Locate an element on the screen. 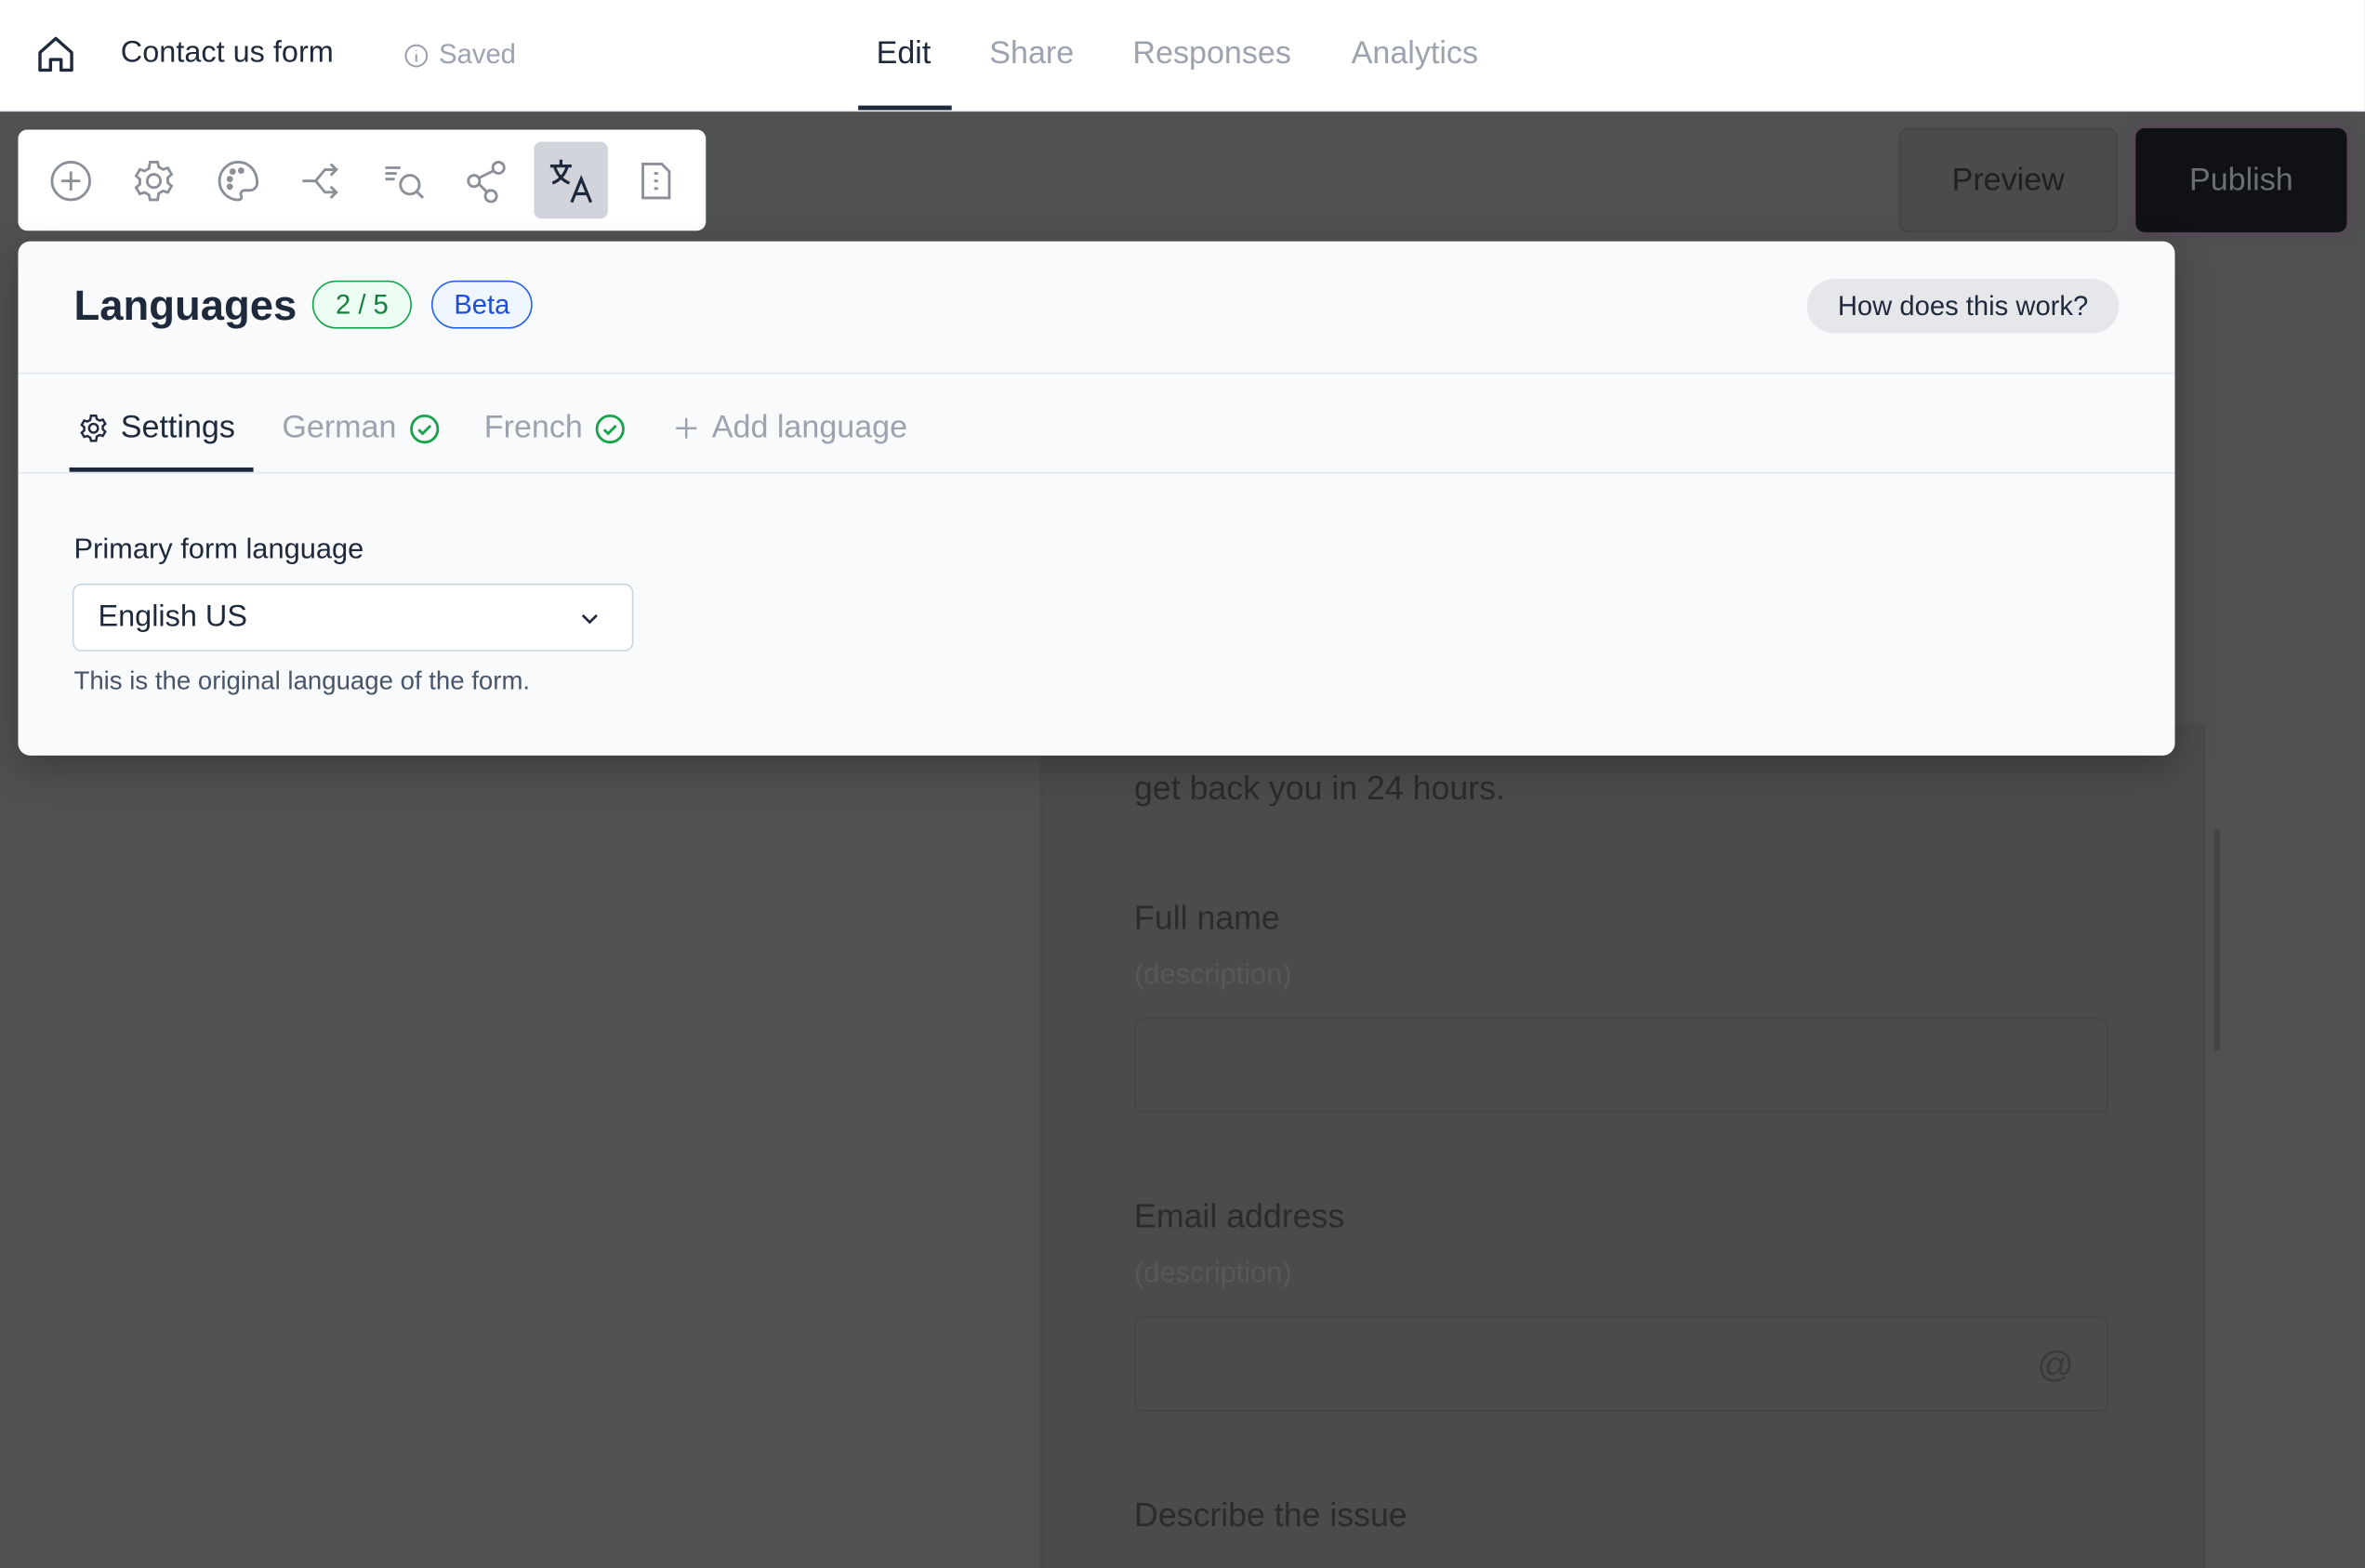 The height and width of the screenshot is (1568, 2365). search-button is located at coordinates (403, 180).